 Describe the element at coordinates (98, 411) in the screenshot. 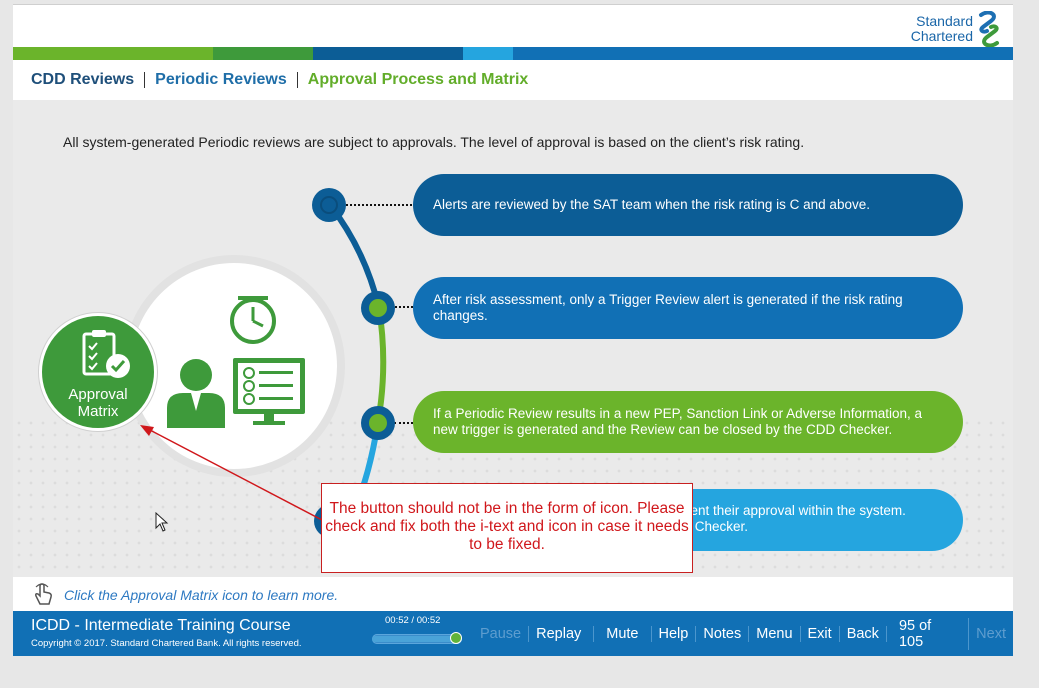

I see `approval-label-line-2: Matrix` at that location.